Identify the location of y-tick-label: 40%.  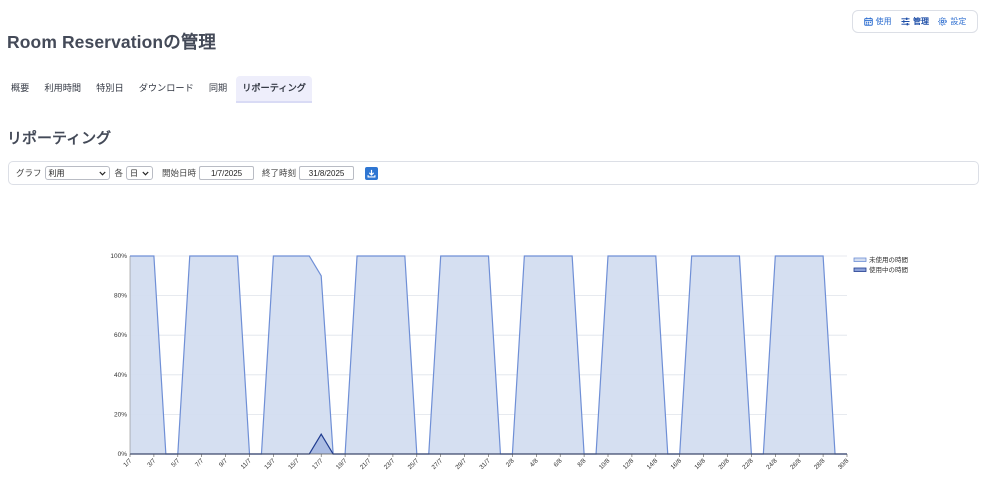
(120, 375).